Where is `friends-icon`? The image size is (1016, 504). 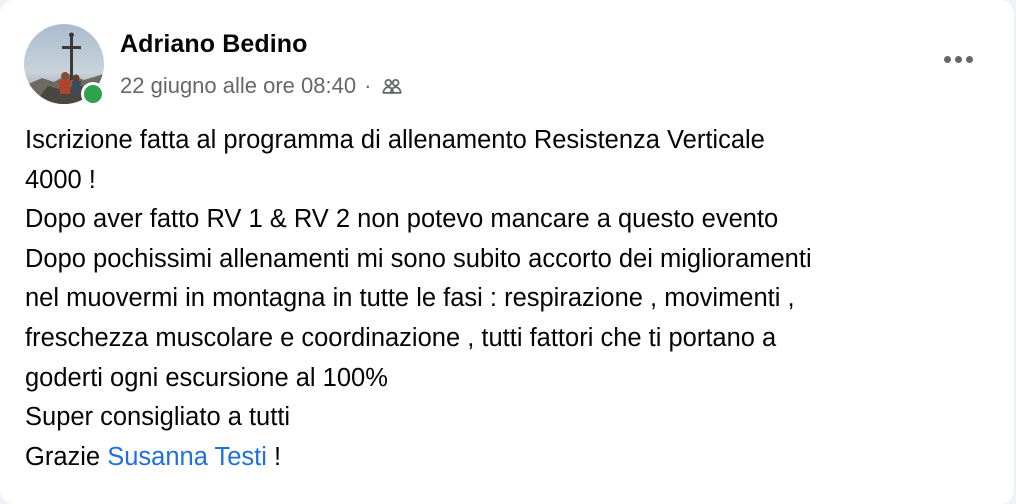 friends-icon is located at coordinates (392, 86).